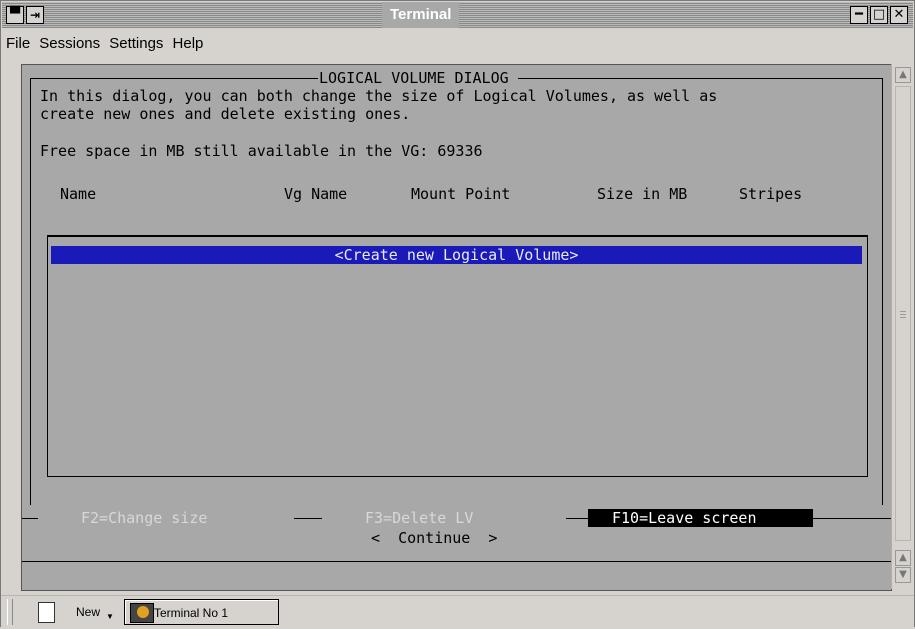 The width and height of the screenshot is (915, 629). What do you see at coordinates (700, 78) in the screenshot?
I see `frame-top-right` at bounding box center [700, 78].